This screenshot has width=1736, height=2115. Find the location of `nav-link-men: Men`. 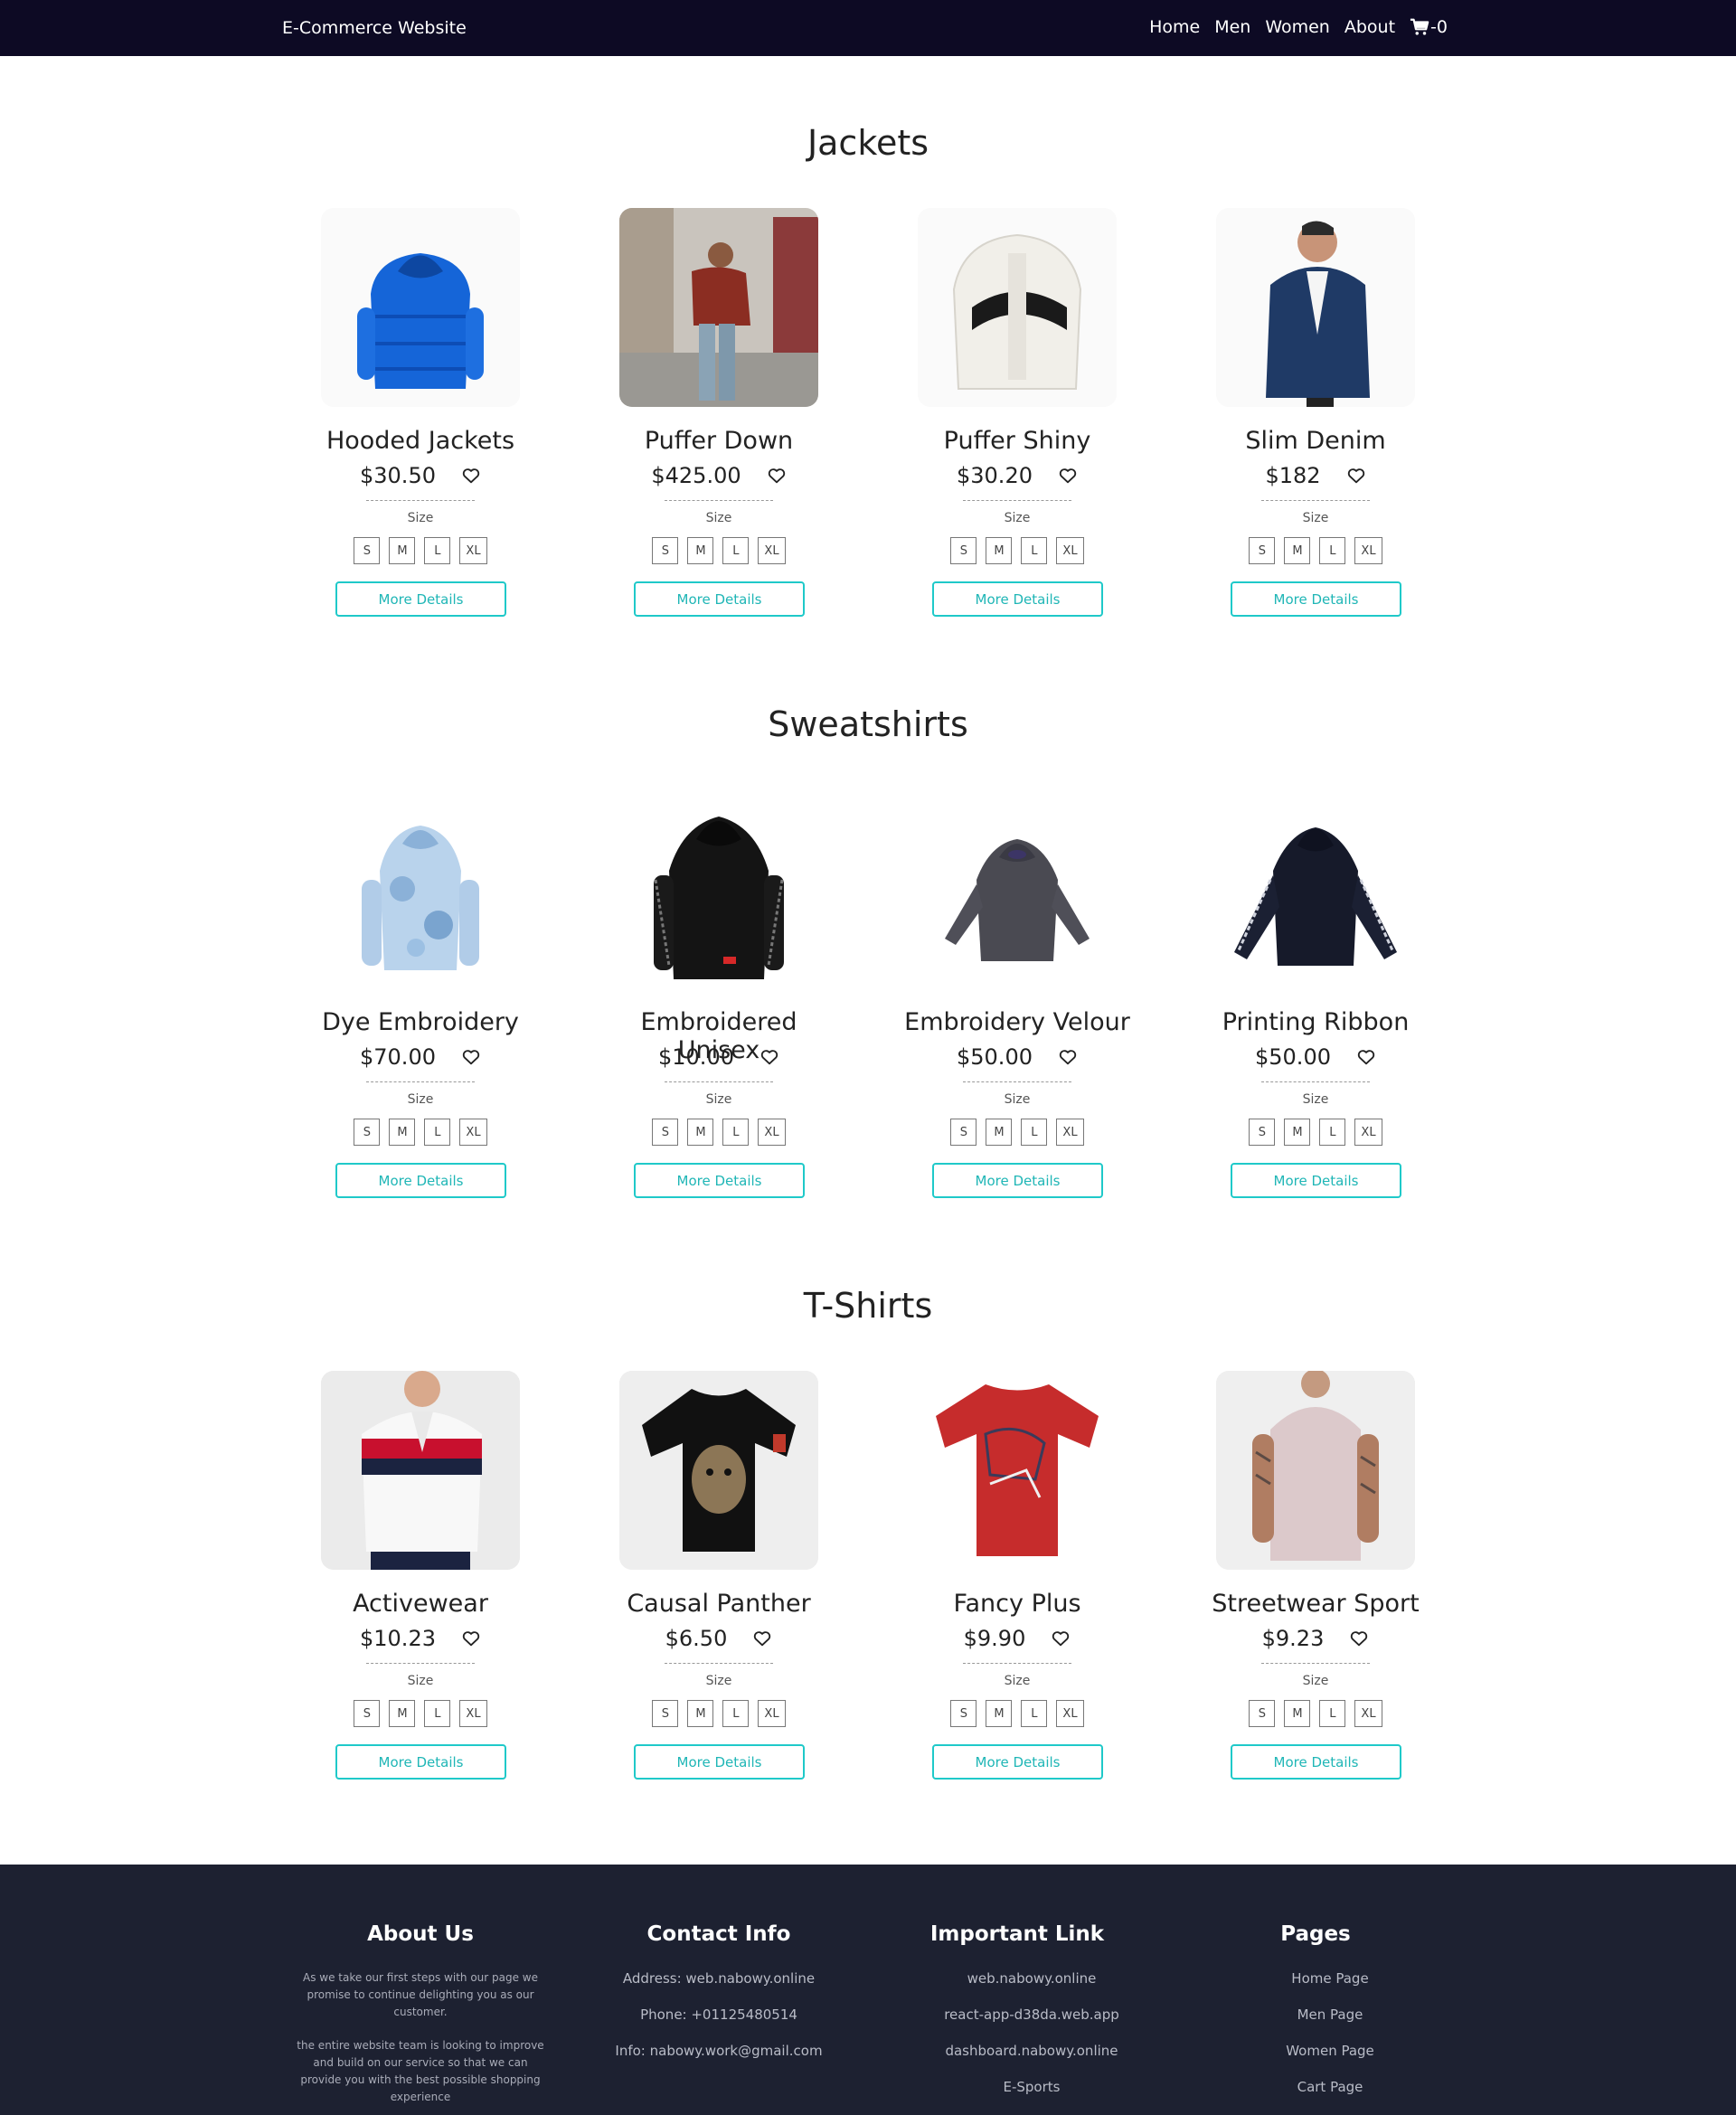

nav-link-men: Men is located at coordinates (1232, 27).